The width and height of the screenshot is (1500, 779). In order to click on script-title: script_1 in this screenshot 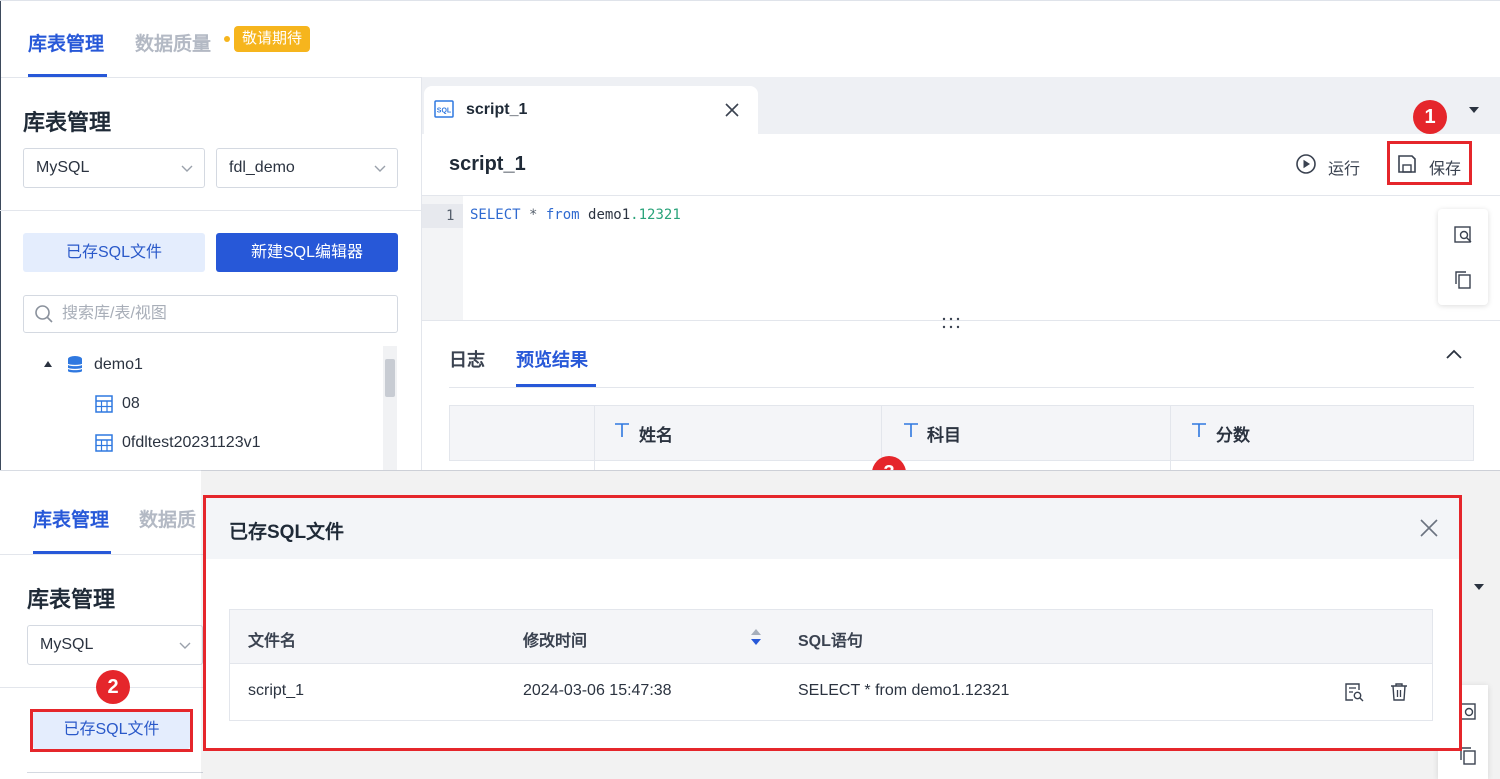, I will do `click(487, 164)`.